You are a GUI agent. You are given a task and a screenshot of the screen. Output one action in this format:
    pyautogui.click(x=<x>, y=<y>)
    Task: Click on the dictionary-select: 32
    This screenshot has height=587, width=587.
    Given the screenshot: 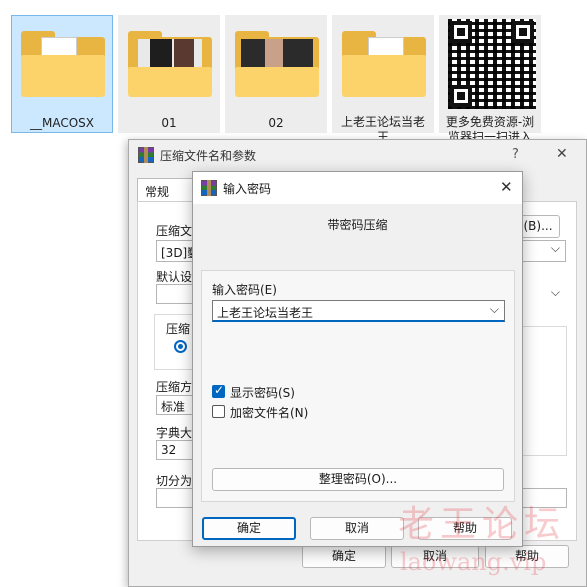 What is the action you would take?
    pyautogui.click(x=176, y=450)
    